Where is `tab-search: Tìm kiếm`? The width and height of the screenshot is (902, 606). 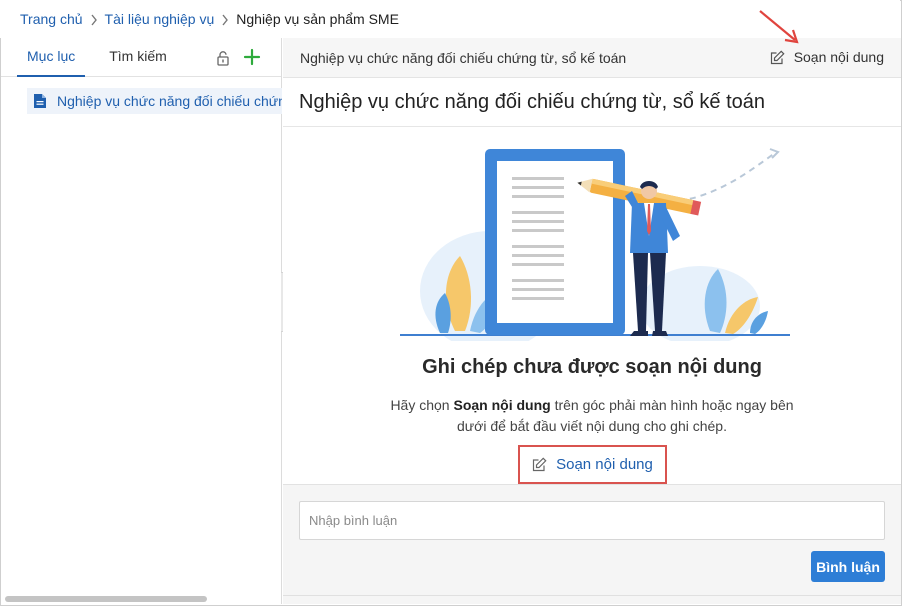 tab-search: Tìm kiếm is located at coordinates (138, 57).